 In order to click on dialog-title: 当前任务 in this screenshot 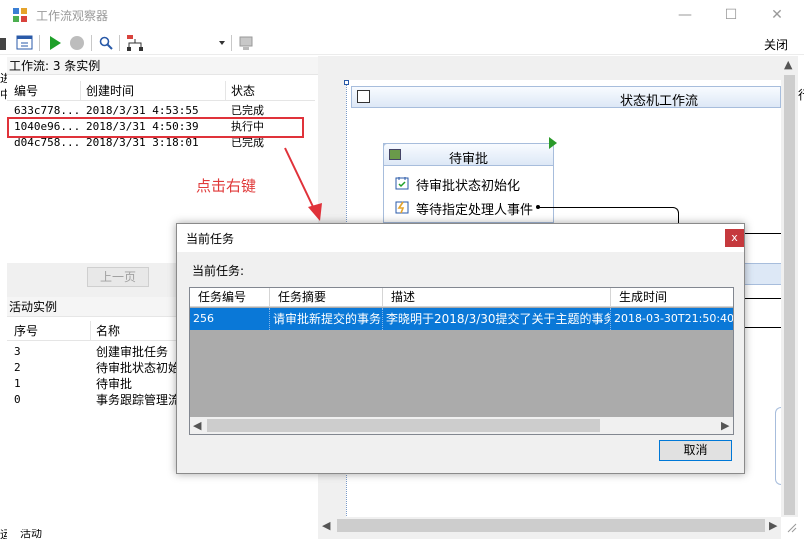, I will do `click(210, 239)`.